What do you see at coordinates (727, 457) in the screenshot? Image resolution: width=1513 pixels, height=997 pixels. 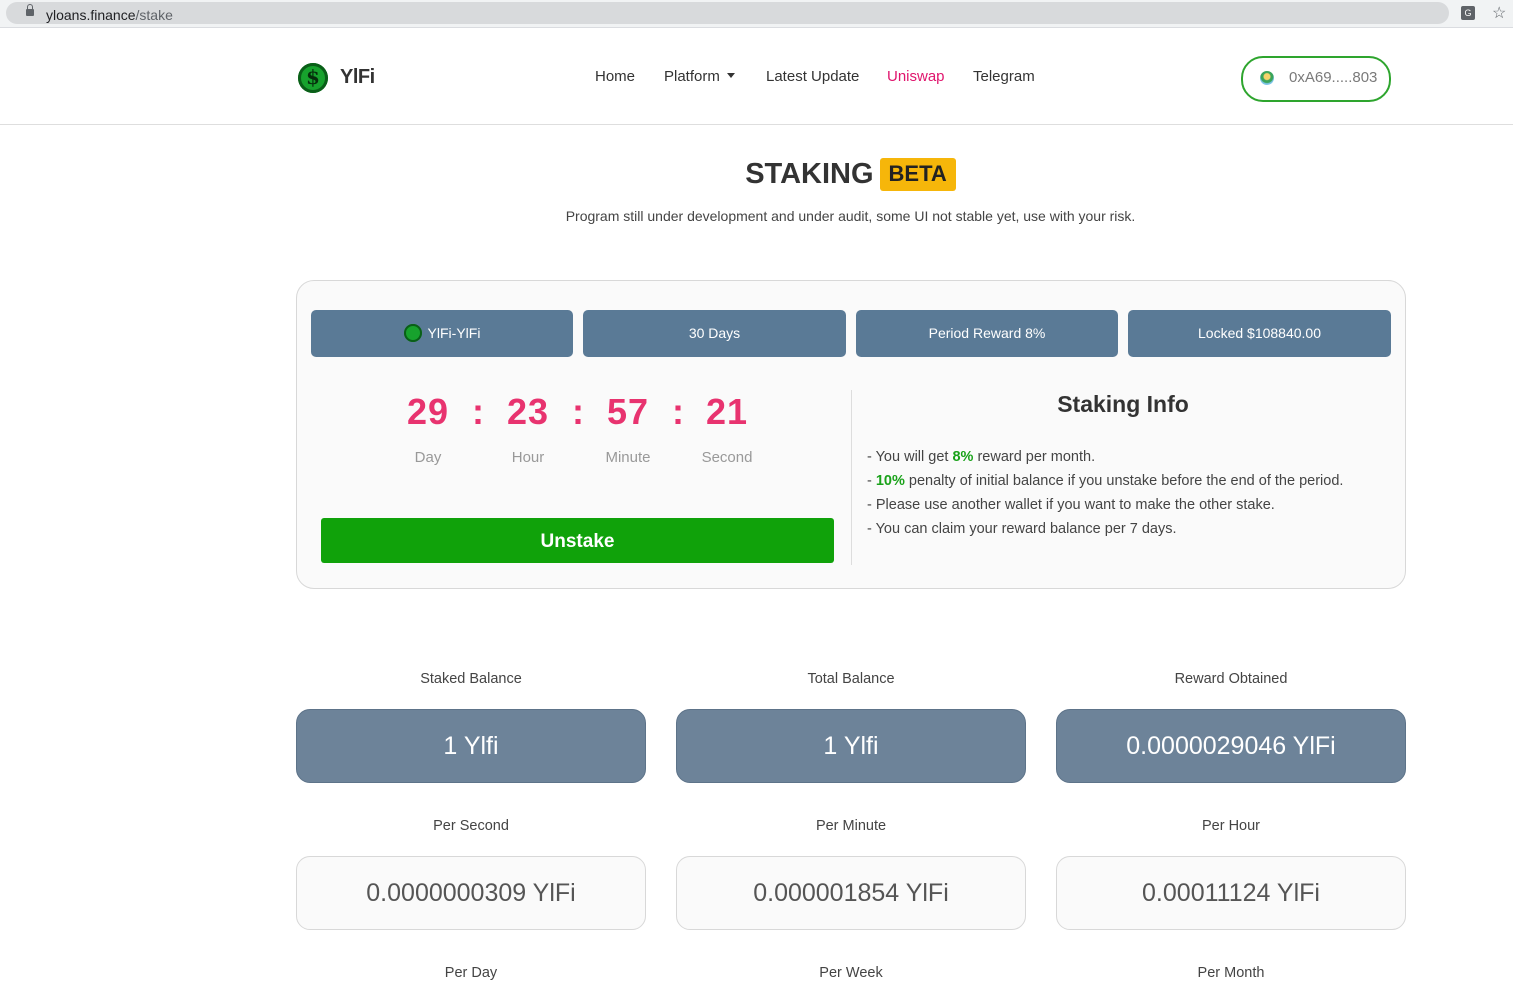 I see `countdown-second-label: Second` at bounding box center [727, 457].